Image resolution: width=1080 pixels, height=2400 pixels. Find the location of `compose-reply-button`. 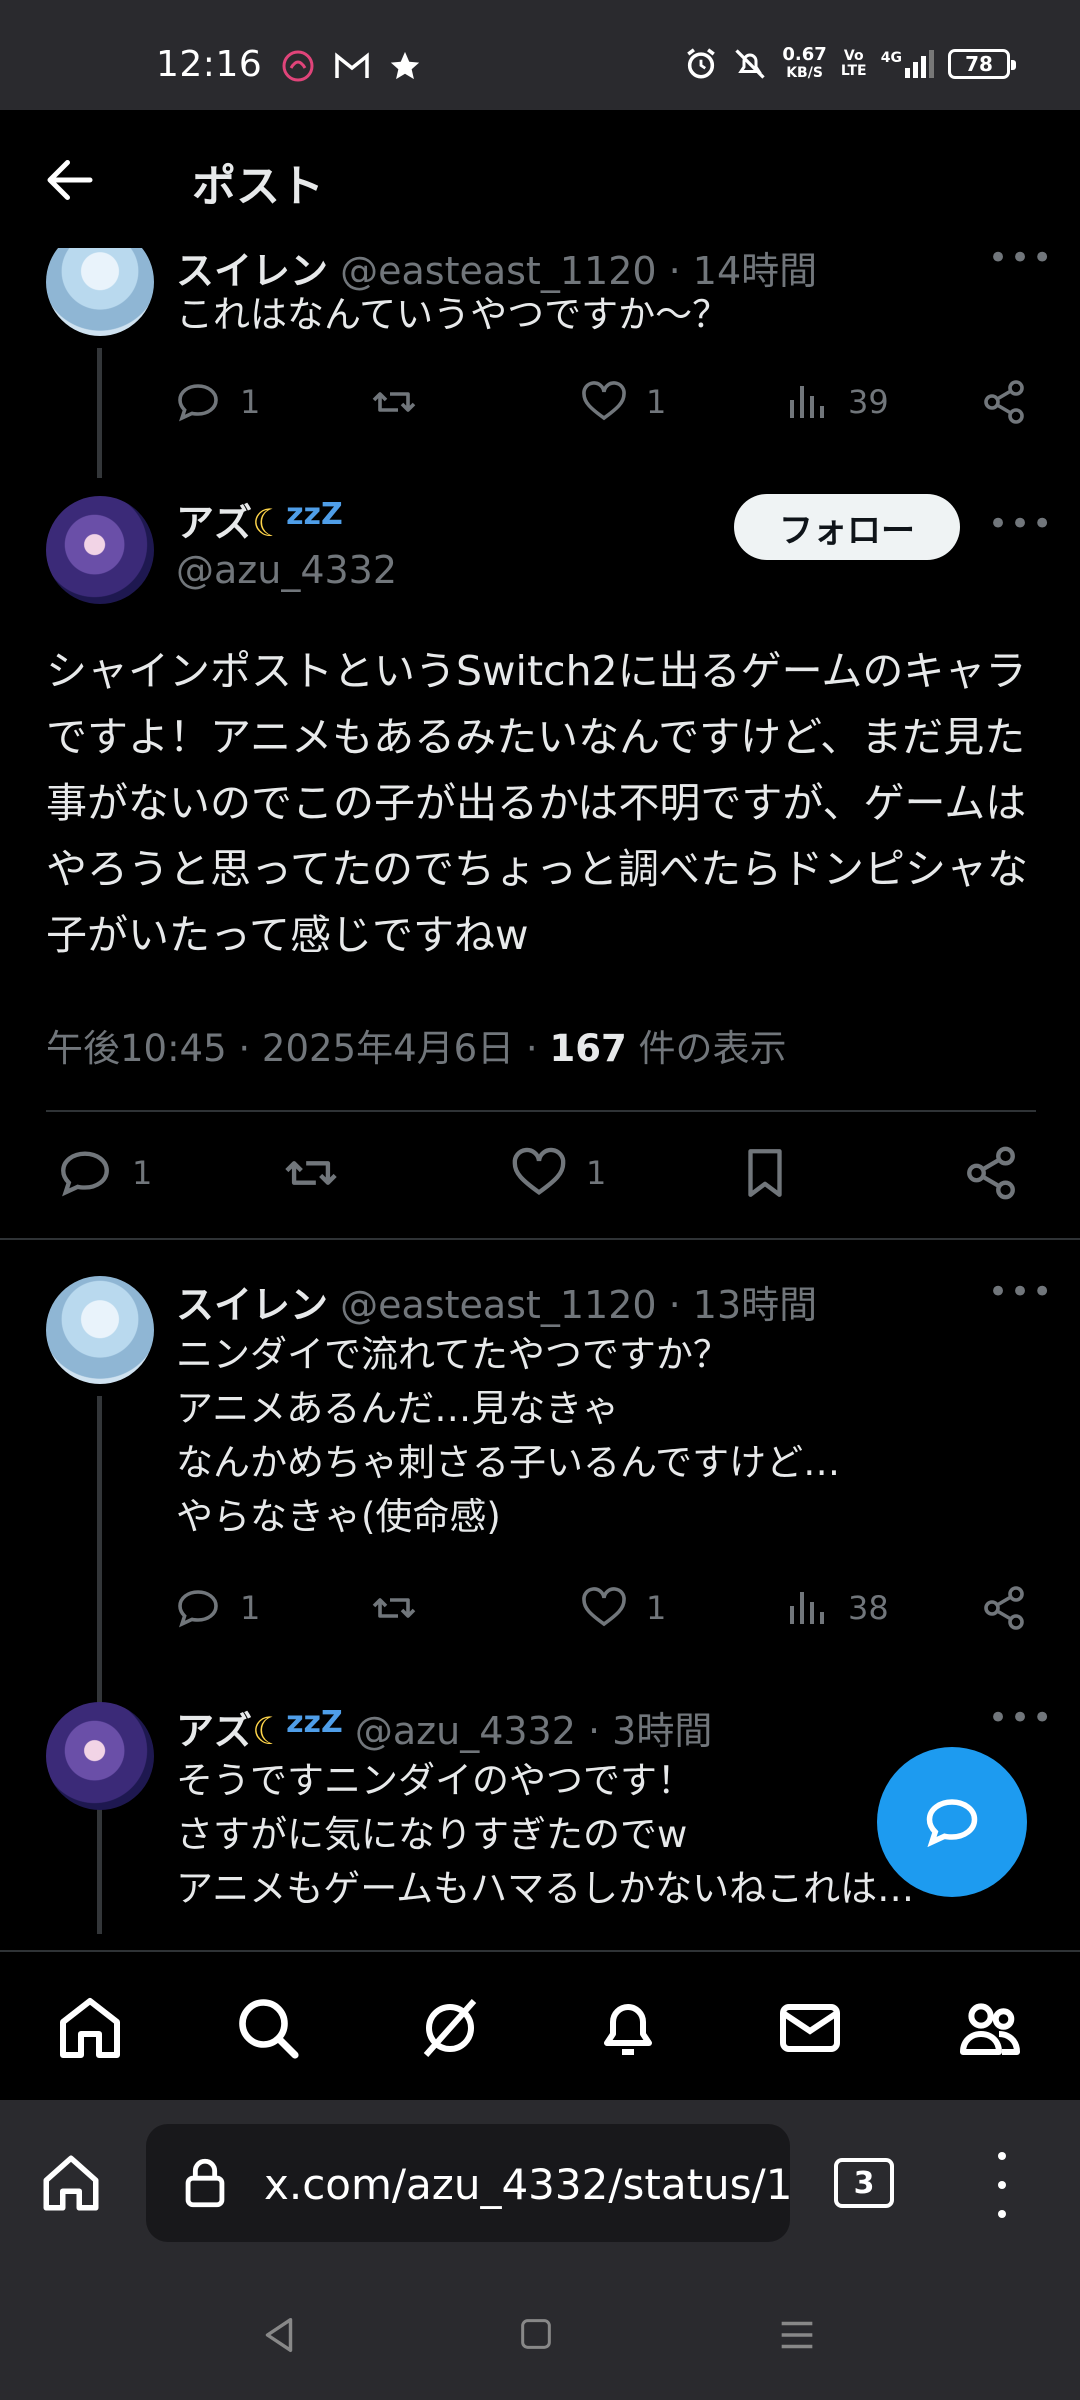

compose-reply-button is located at coordinates (952, 1822).